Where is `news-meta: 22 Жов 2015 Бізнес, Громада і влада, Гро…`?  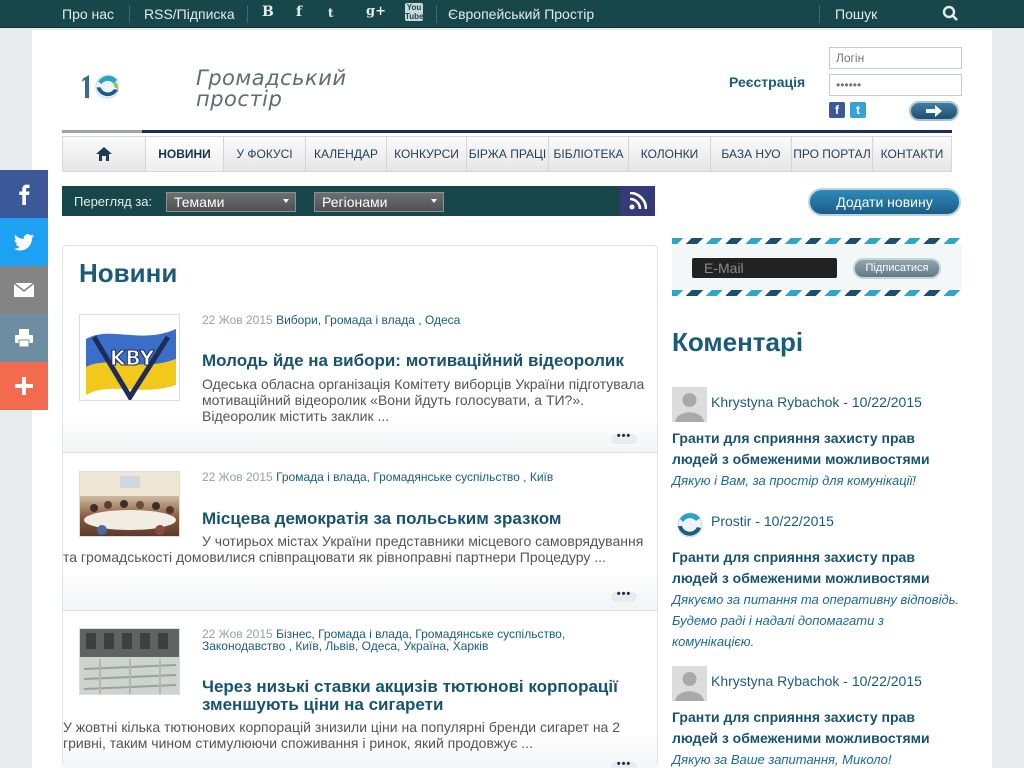 news-meta: 22 Жов 2015 Бізнес, Громада і влада, Гро… is located at coordinates (426, 640).